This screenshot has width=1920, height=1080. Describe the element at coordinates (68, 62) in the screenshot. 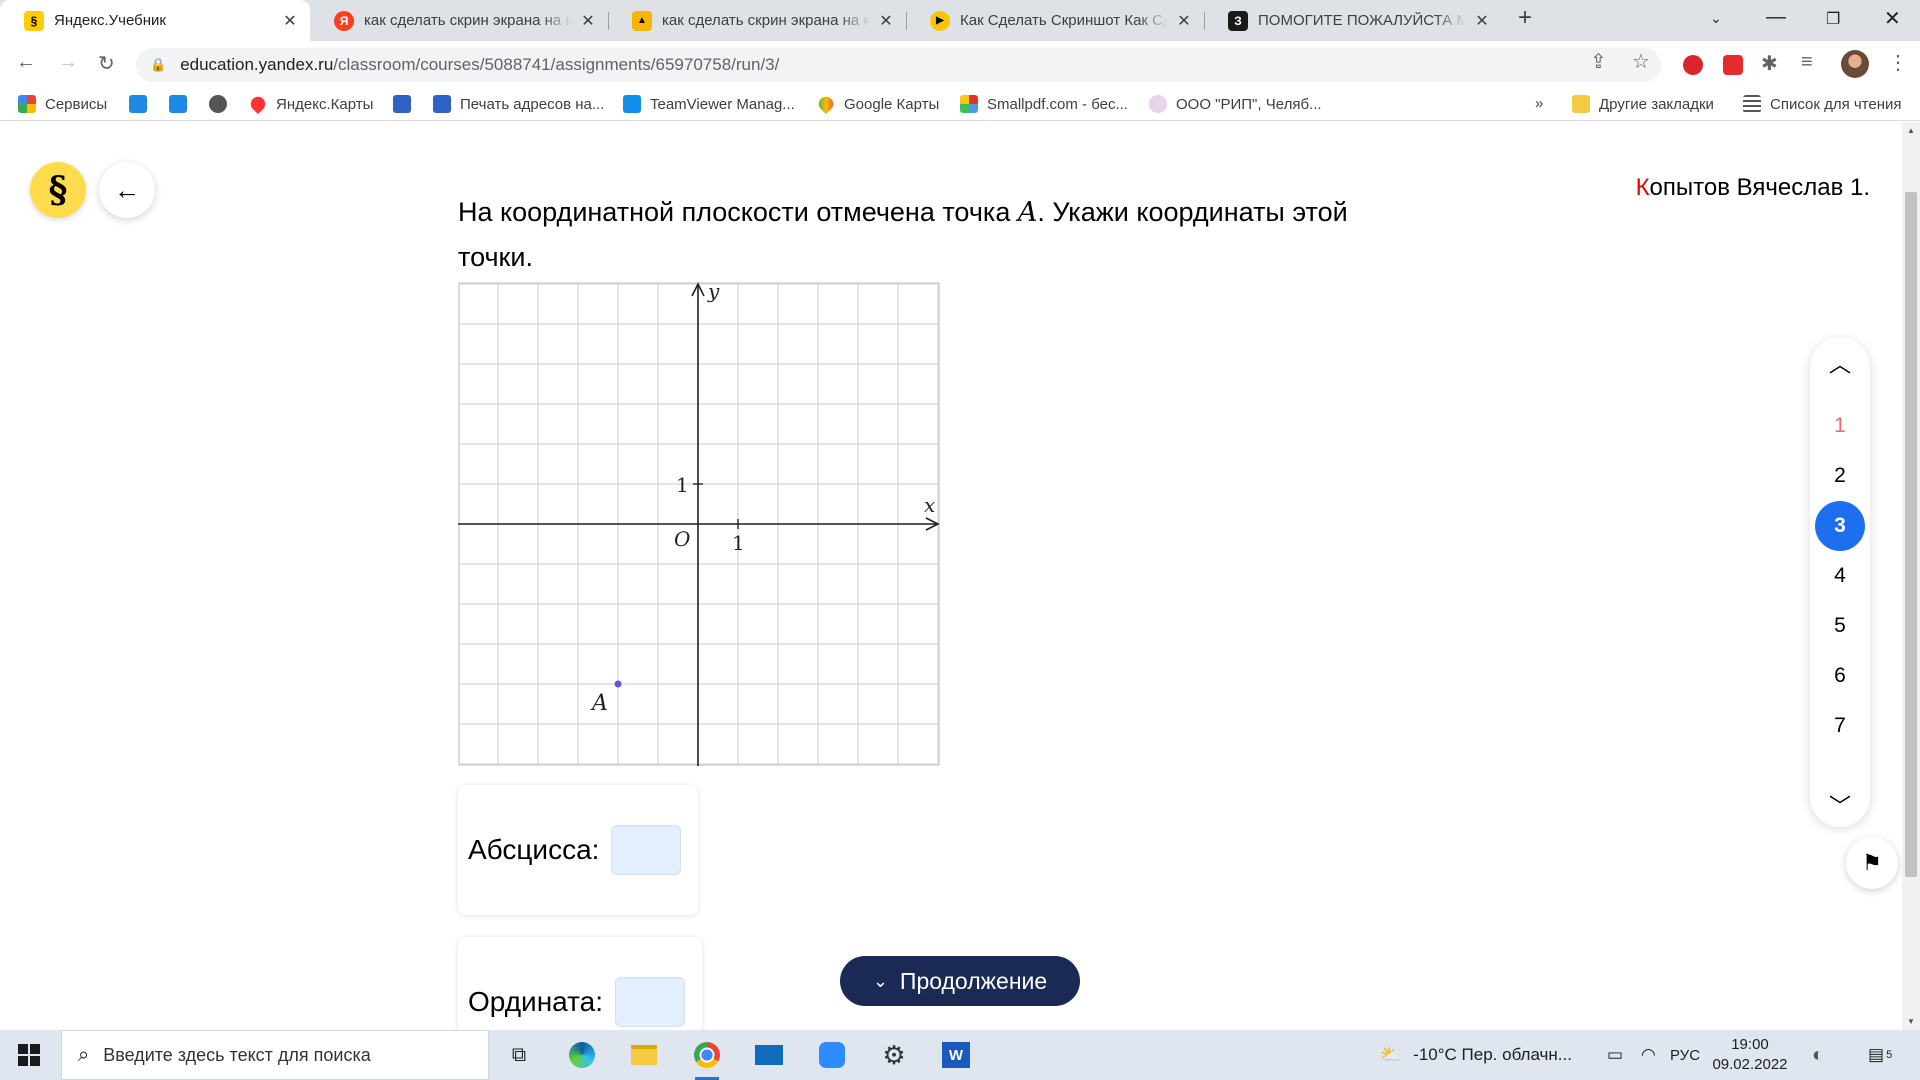

I see `forward-arrow-icon: →` at that location.